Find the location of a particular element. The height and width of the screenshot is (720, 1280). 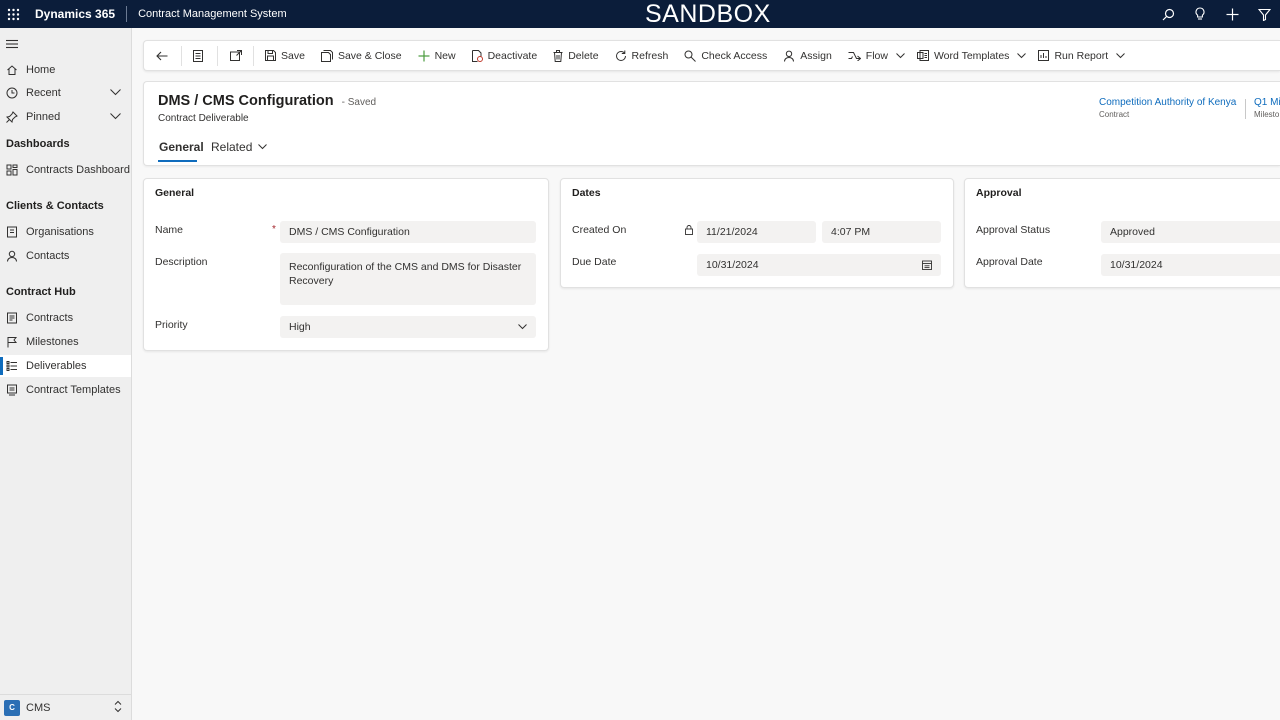

flow-label: Flow is located at coordinates (876, 55).